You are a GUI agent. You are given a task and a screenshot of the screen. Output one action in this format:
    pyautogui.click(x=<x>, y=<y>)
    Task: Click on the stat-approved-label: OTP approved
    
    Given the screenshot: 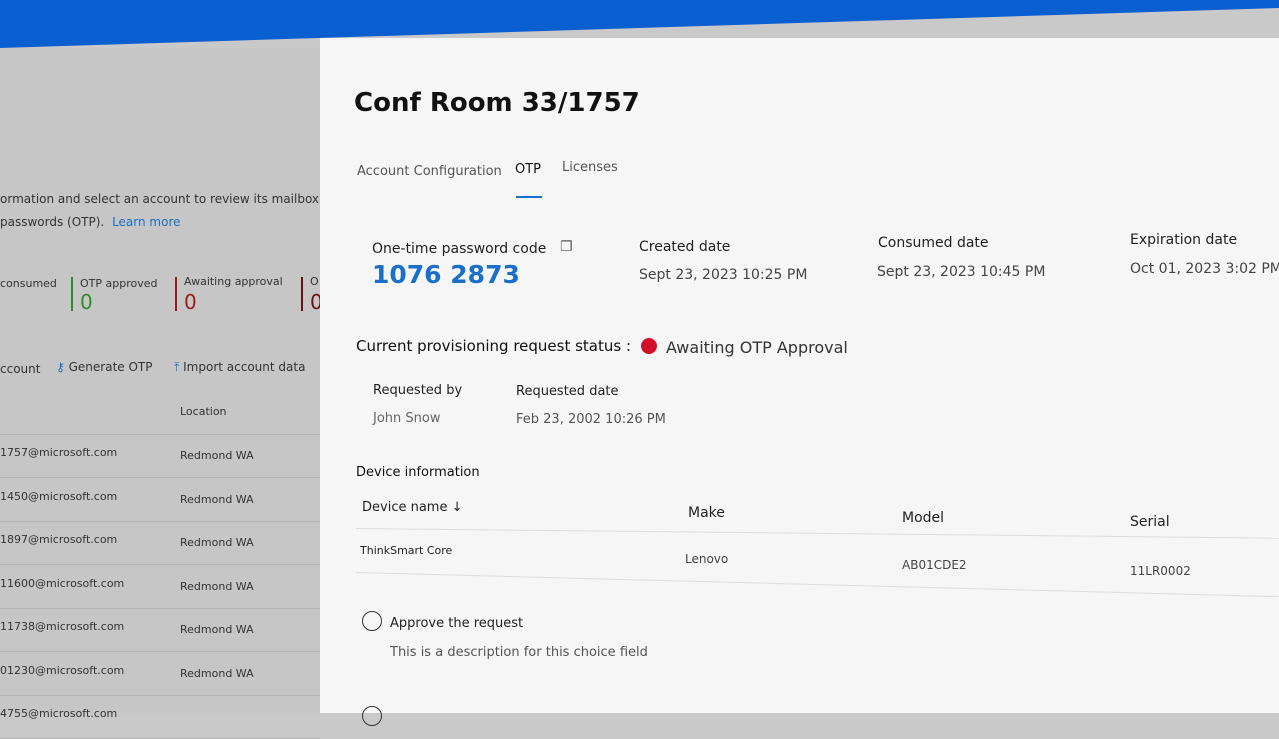 What is the action you would take?
    pyautogui.click(x=119, y=283)
    